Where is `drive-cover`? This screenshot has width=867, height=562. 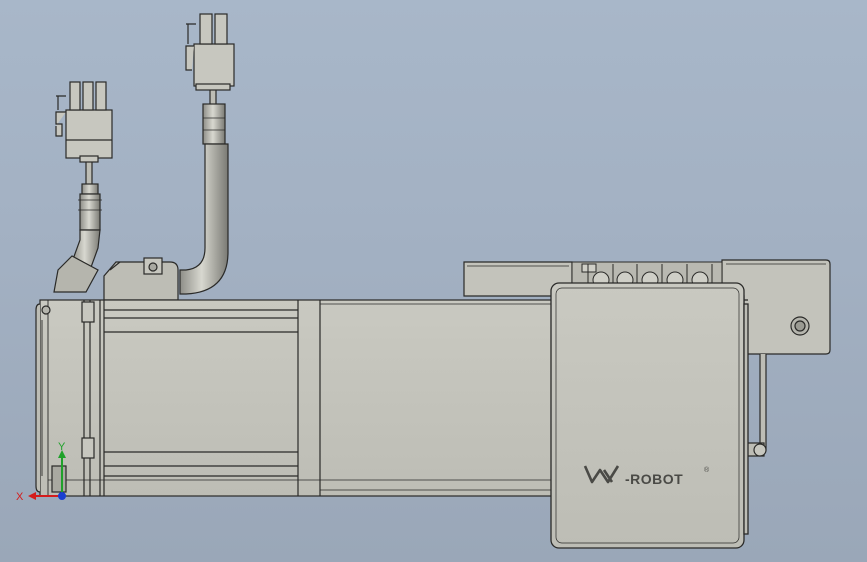 drive-cover is located at coordinates (649, 415).